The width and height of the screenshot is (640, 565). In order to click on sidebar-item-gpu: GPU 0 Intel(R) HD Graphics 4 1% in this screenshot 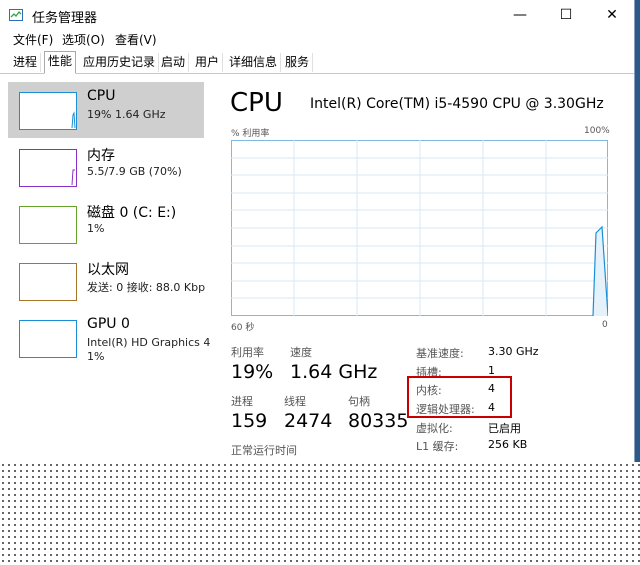, I will do `click(109, 338)`.